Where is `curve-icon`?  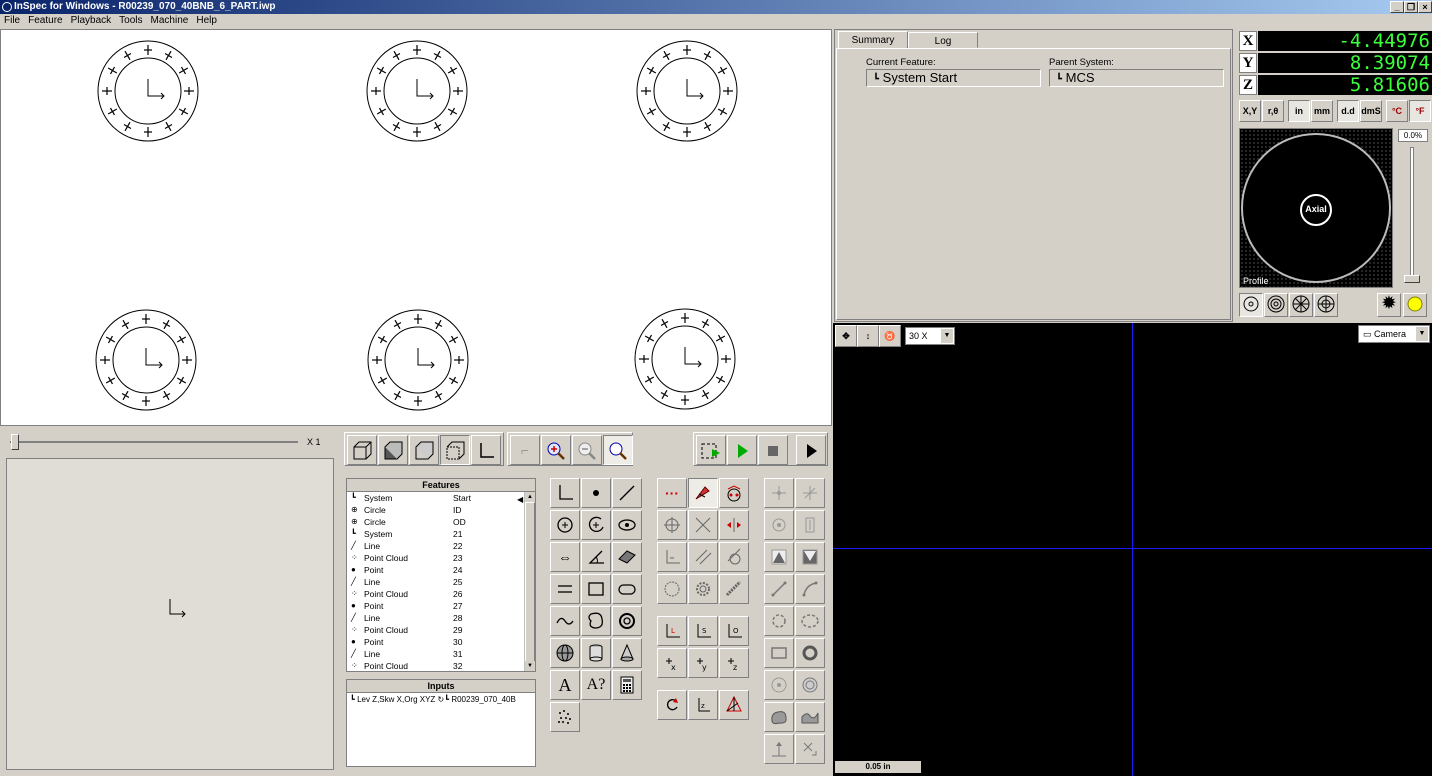
curve-icon is located at coordinates (565, 621).